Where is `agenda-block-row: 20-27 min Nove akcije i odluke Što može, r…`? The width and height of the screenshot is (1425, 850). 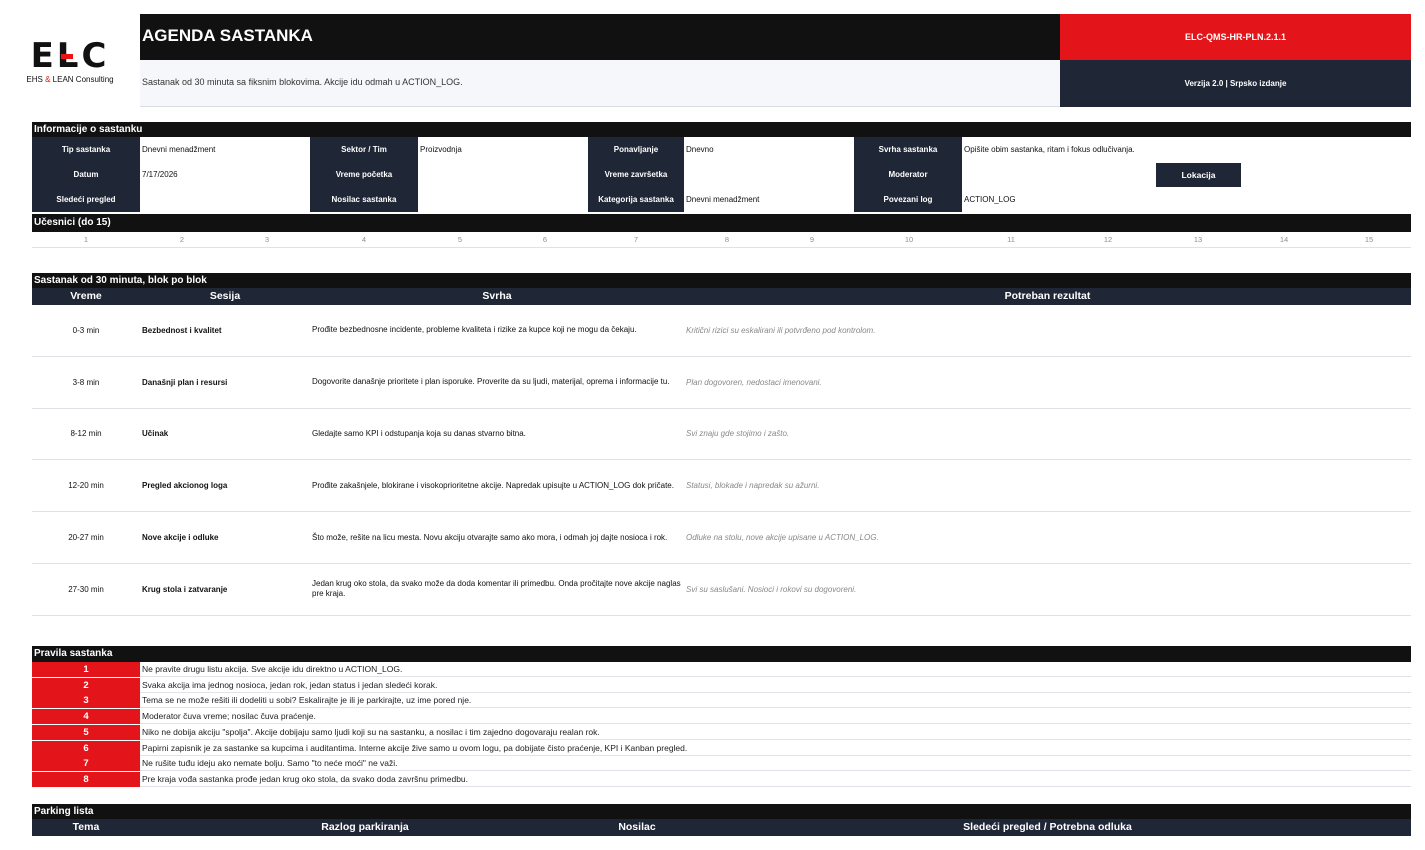 agenda-block-row: 20-27 min Nove akcije i odluke Što može, r… is located at coordinates (721, 538).